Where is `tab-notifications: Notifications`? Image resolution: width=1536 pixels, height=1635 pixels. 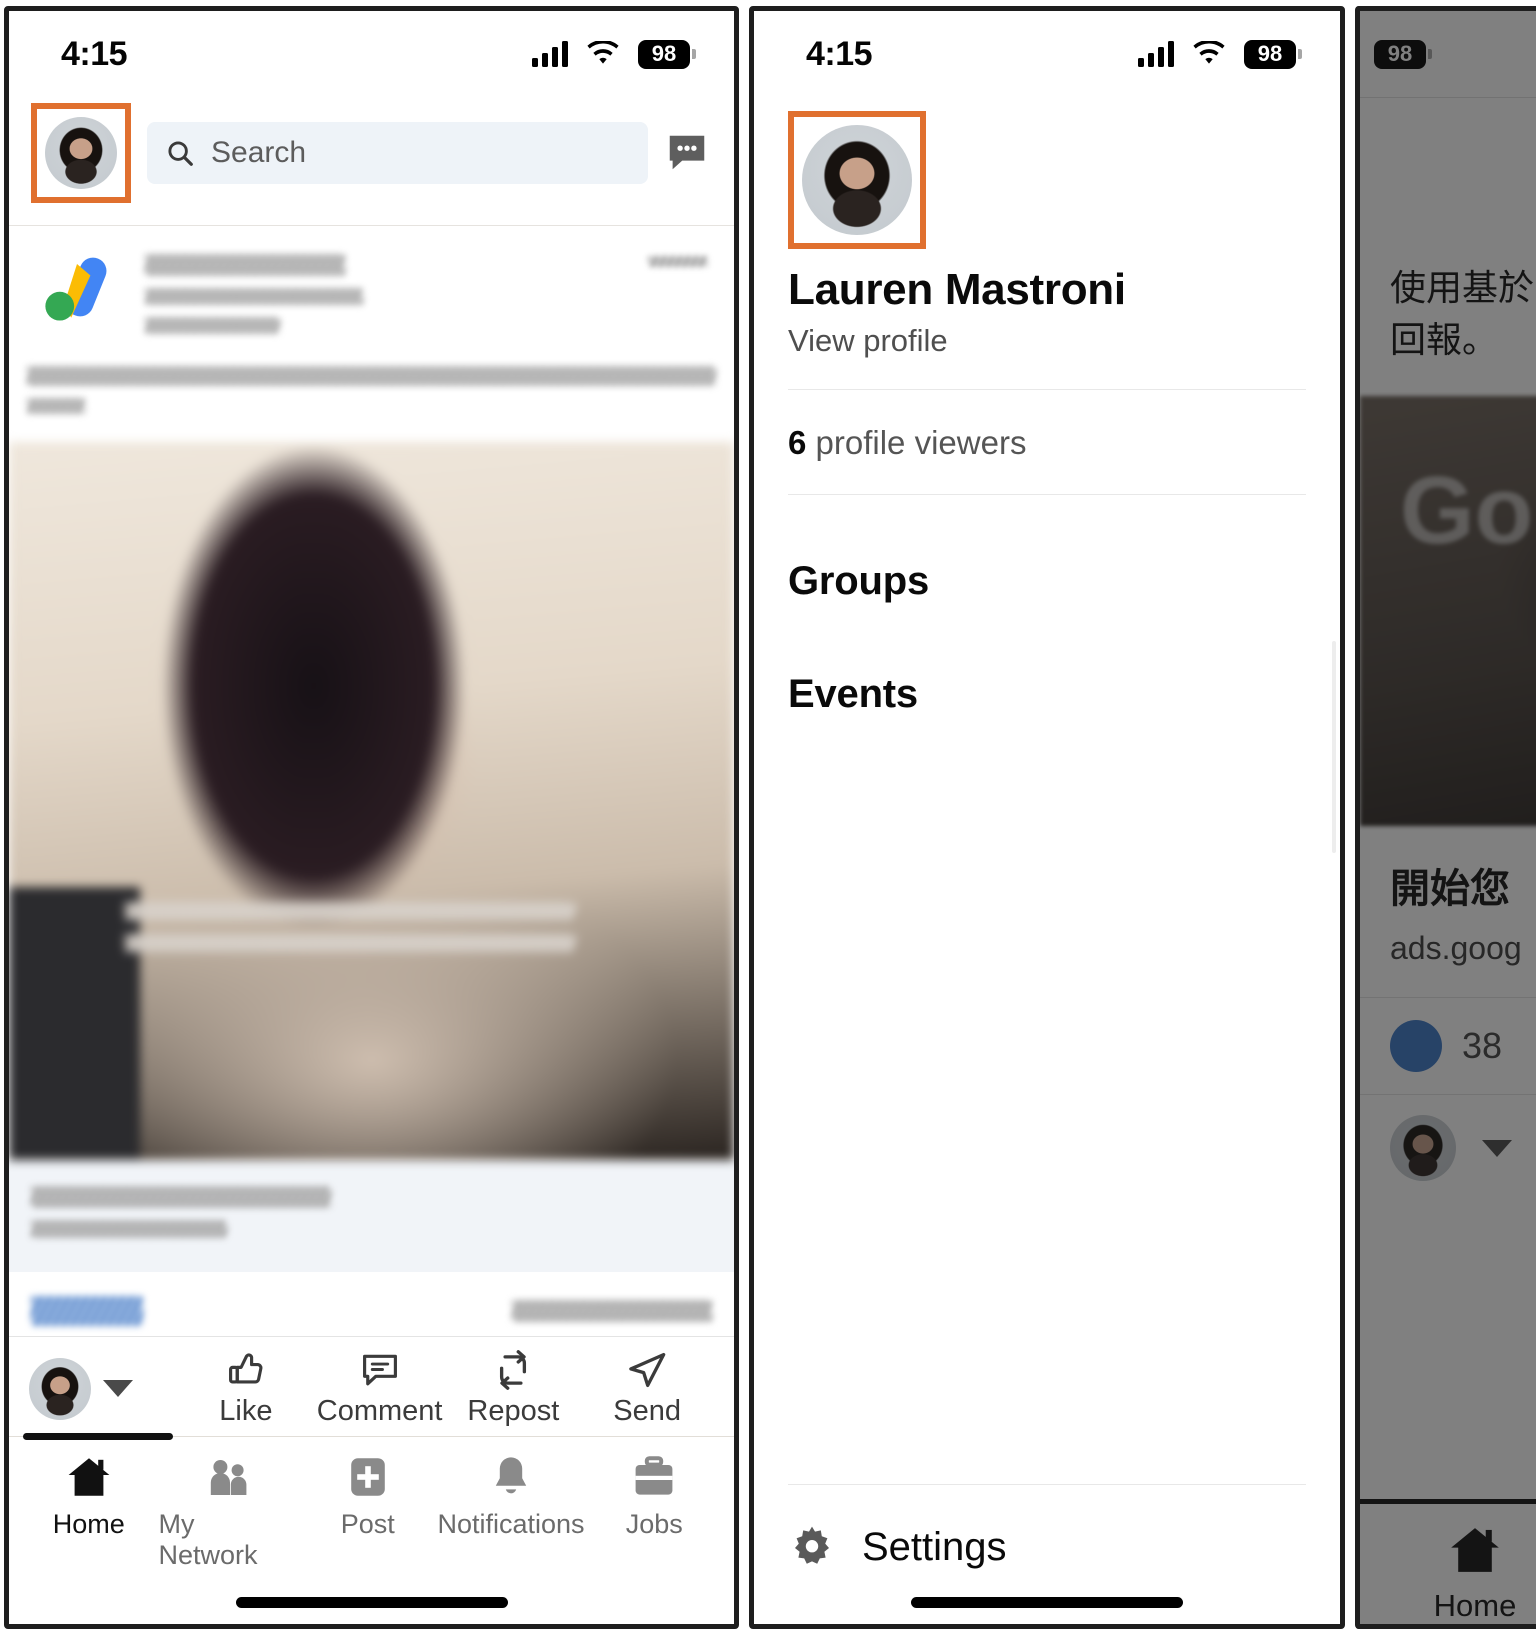 tab-notifications: Notifications is located at coordinates (511, 1512).